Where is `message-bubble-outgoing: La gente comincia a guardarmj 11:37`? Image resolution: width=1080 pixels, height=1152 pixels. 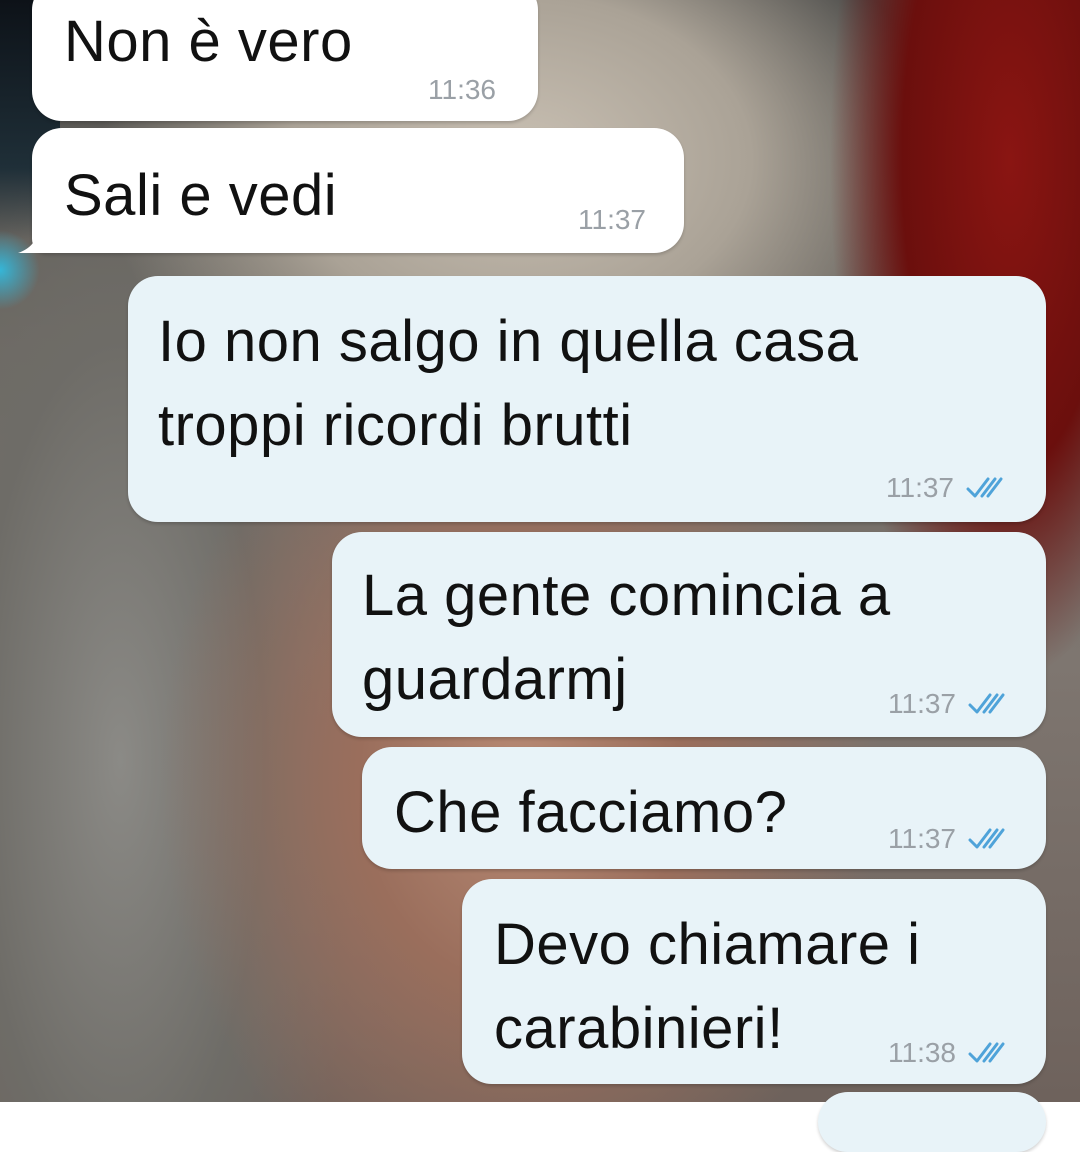 message-bubble-outgoing: La gente comincia a guardarmj 11:37 is located at coordinates (689, 634).